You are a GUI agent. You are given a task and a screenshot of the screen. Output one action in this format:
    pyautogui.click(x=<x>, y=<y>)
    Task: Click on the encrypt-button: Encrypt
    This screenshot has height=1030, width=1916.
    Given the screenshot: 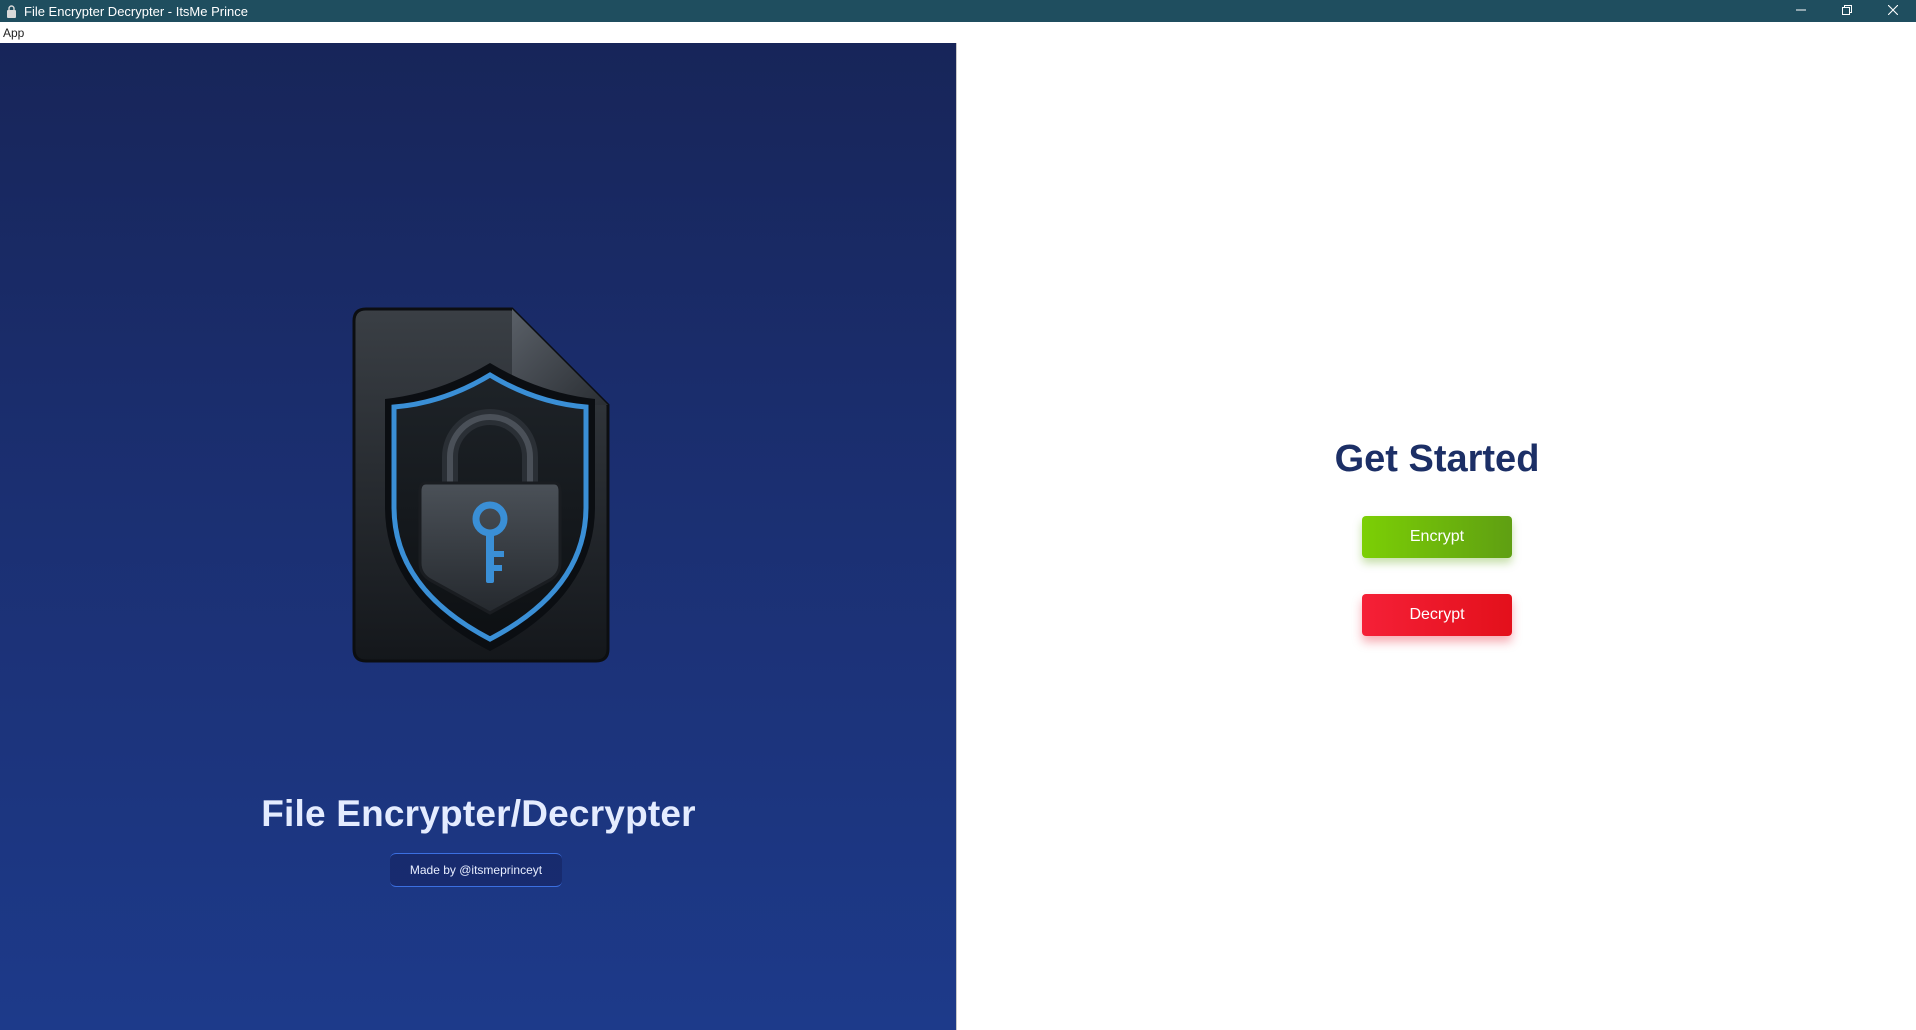 What is the action you would take?
    pyautogui.click(x=1437, y=537)
    